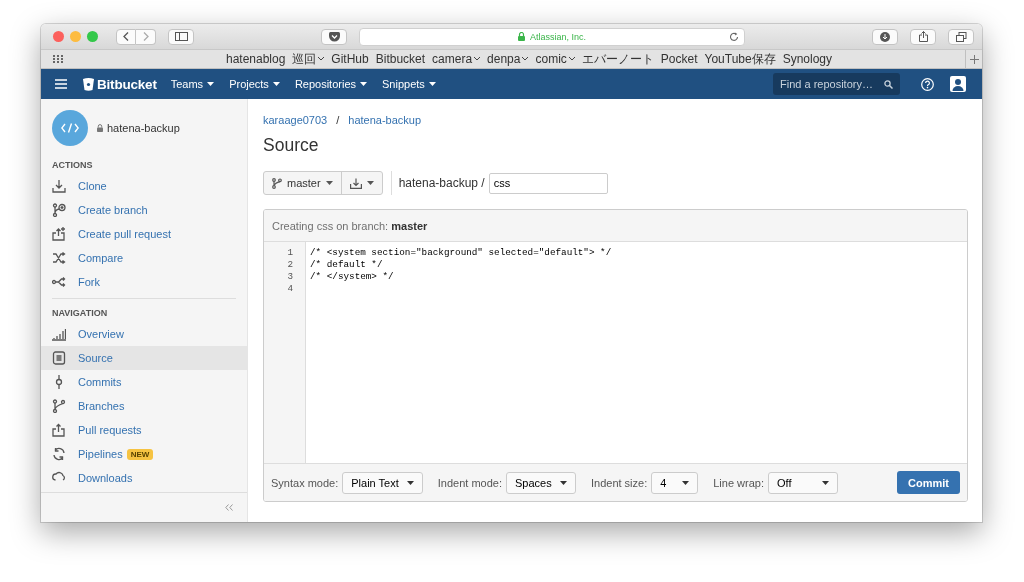  I want to click on bar-chart-icon, so click(59, 334).